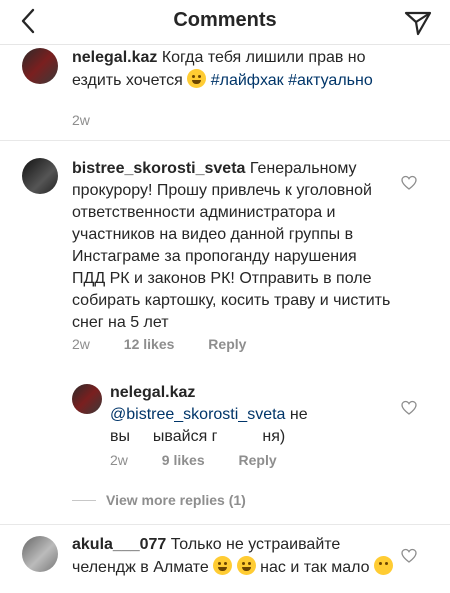 The image size is (450, 593). I want to click on comment-meta: 2w 12 likes Reply, so click(174, 344).